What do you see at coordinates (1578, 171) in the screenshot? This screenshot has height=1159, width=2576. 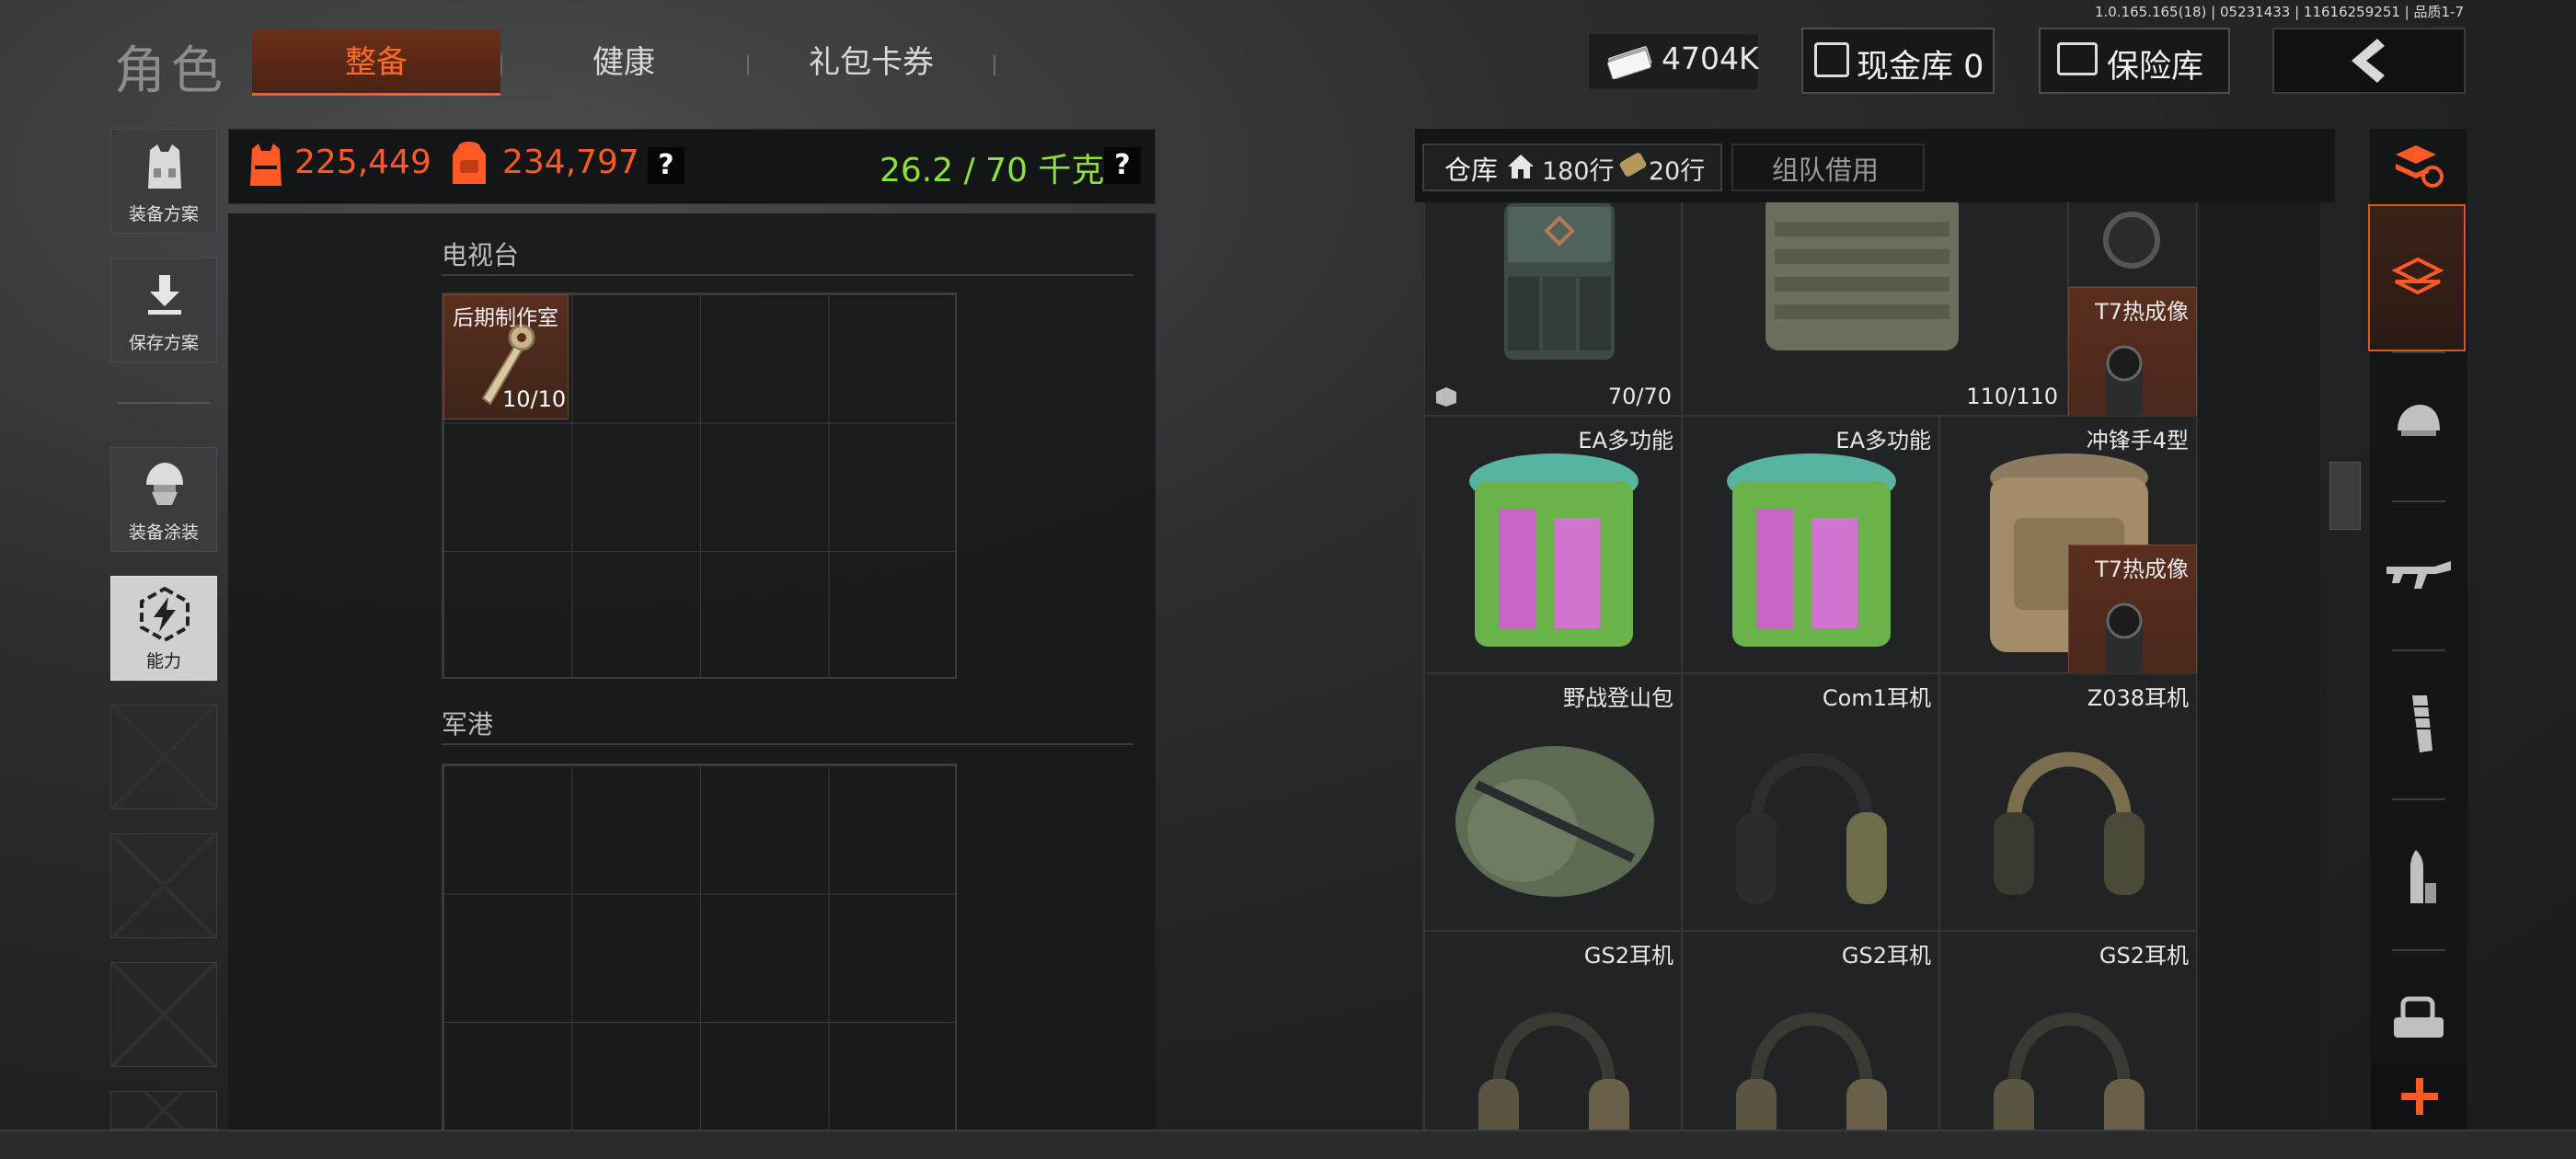 I see `home-rows: 180行` at bounding box center [1578, 171].